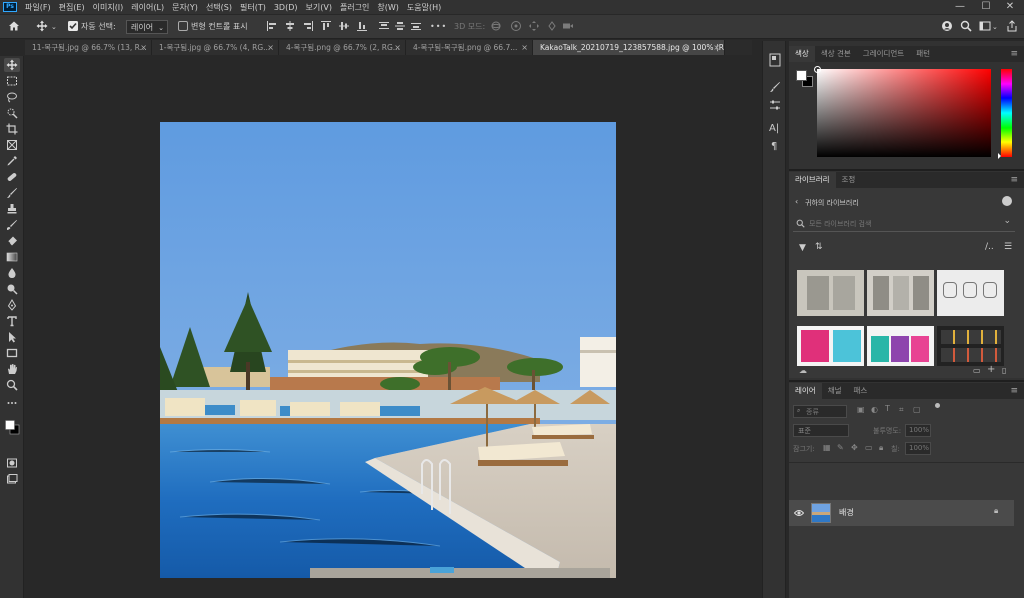 This screenshot has height=598, width=1024. What do you see at coordinates (12, 97) in the screenshot?
I see `lasso-tool-button` at bounding box center [12, 97].